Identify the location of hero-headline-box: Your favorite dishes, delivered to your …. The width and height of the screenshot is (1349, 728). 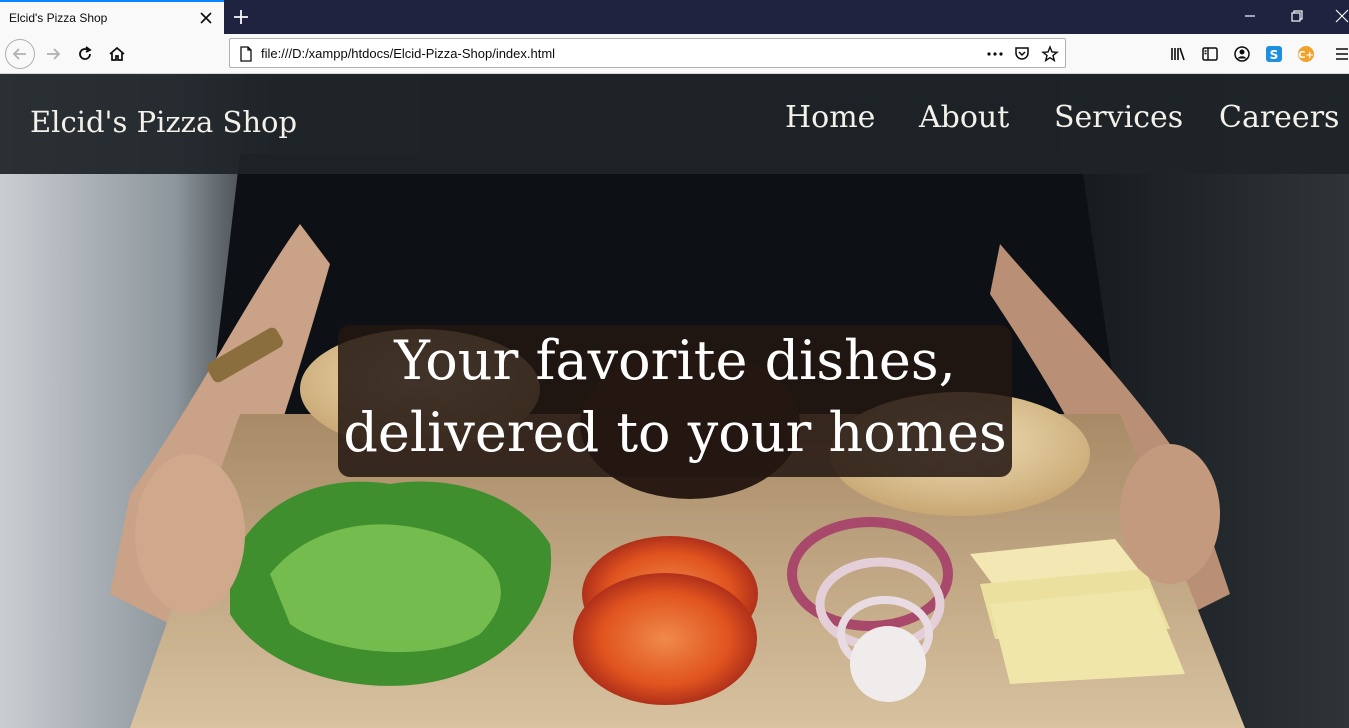
(675, 401).